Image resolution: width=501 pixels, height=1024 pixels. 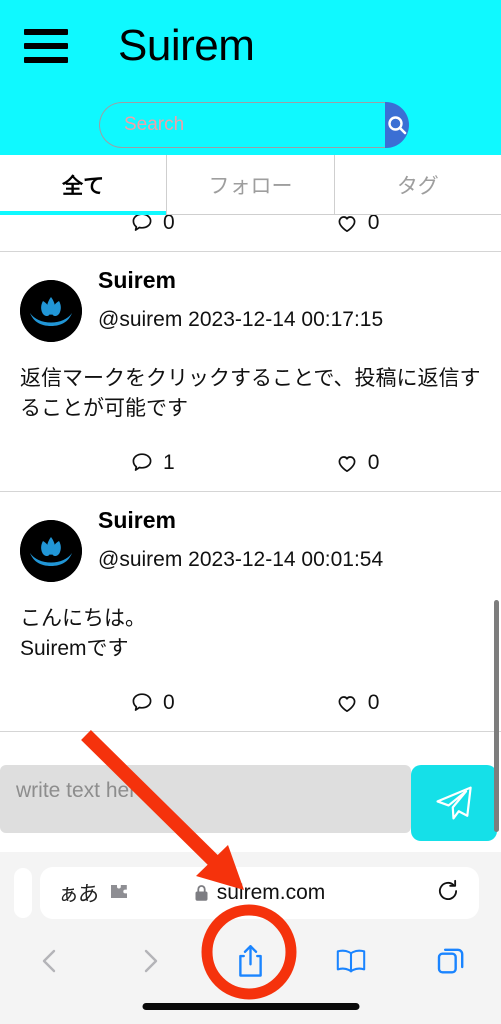 What do you see at coordinates (286, 319) in the screenshot?
I see `timestamp: 2023-12-14 00:17:15` at bounding box center [286, 319].